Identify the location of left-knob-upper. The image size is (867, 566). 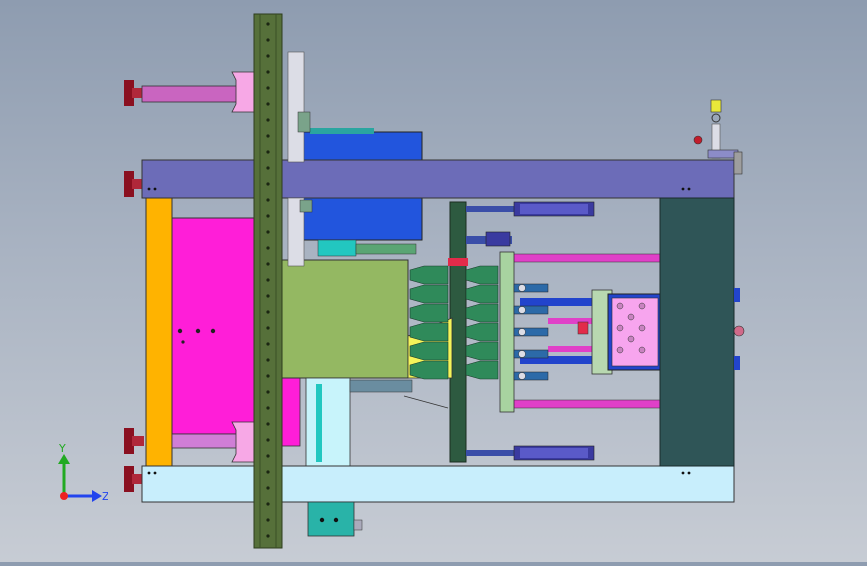
(134, 184).